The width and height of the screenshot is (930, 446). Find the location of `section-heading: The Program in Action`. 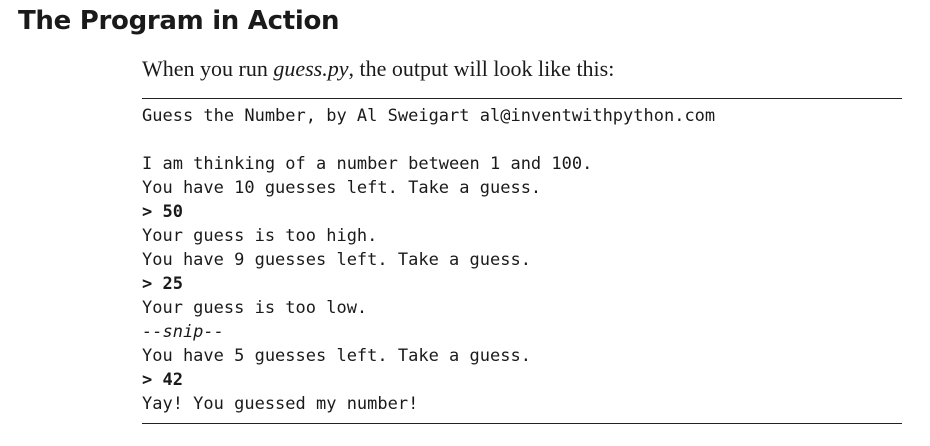

section-heading: The Program in Action is located at coordinates (179, 21).